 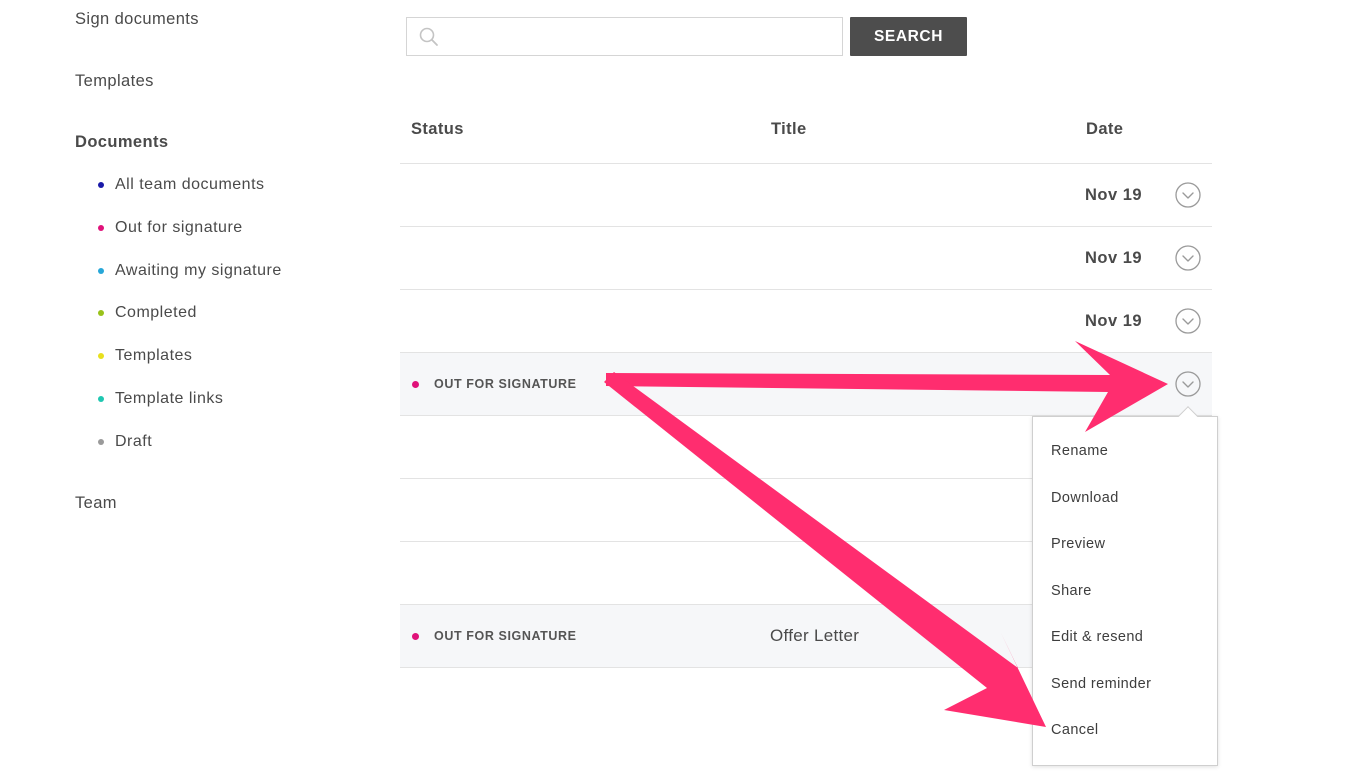 I want to click on annotation-arrow-to-cancel, so click(x=825, y=549).